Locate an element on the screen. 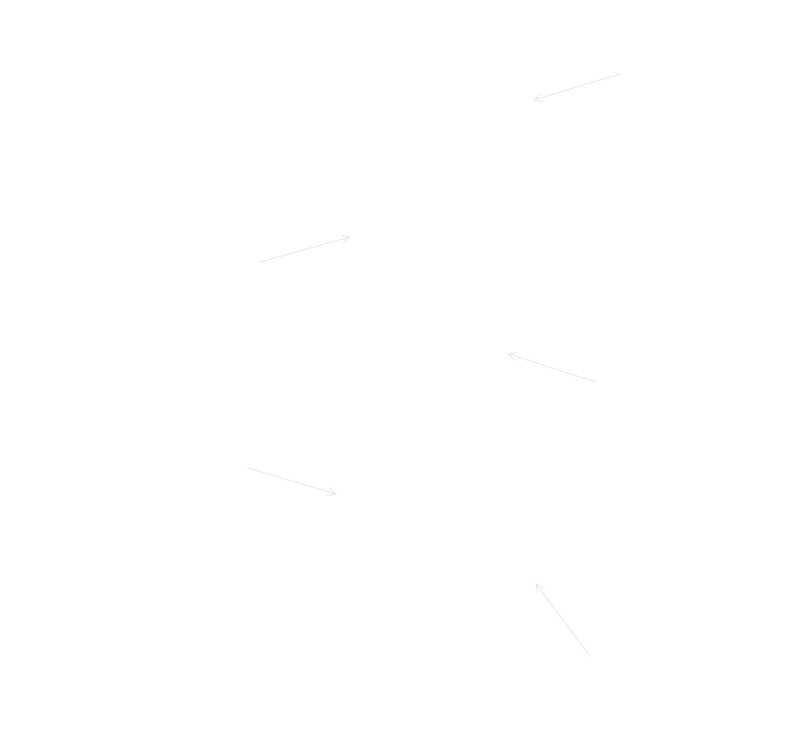  arrow-5-shaft is located at coordinates (563, 620).